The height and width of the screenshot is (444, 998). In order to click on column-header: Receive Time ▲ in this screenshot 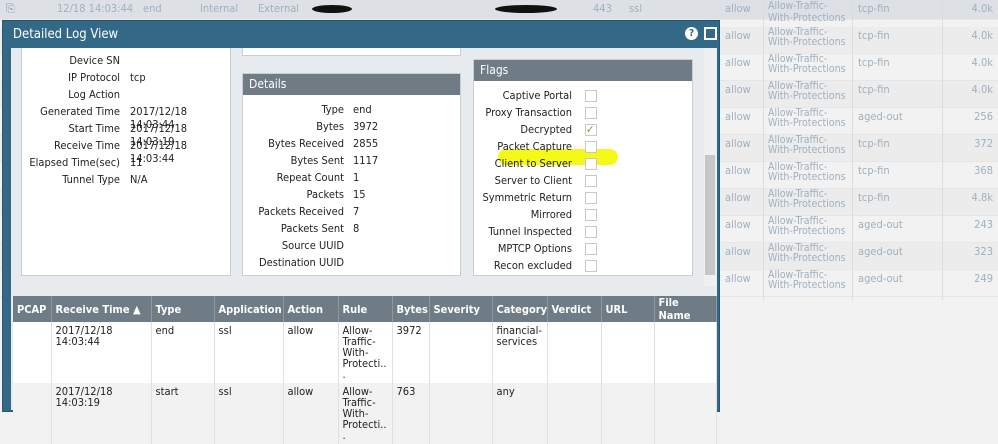, I will do `click(101, 309)`.